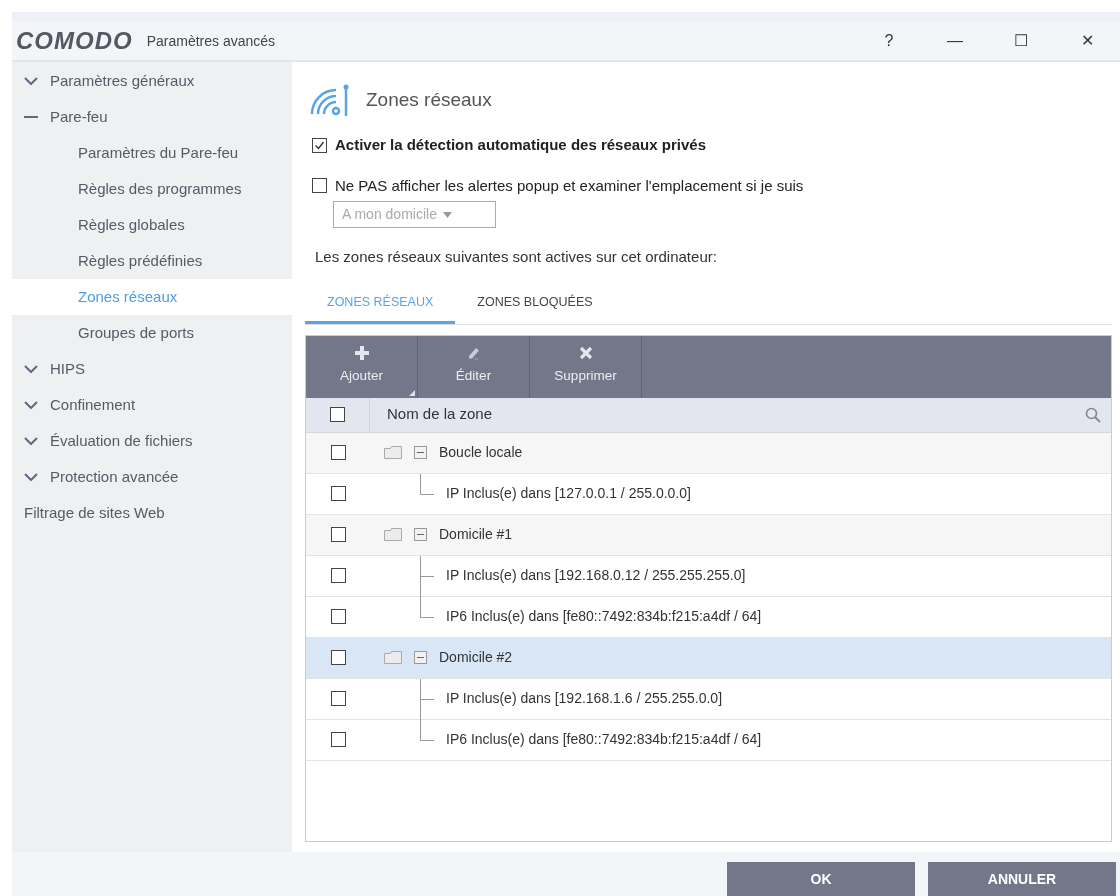  I want to click on window-control: ?, so click(889, 41).